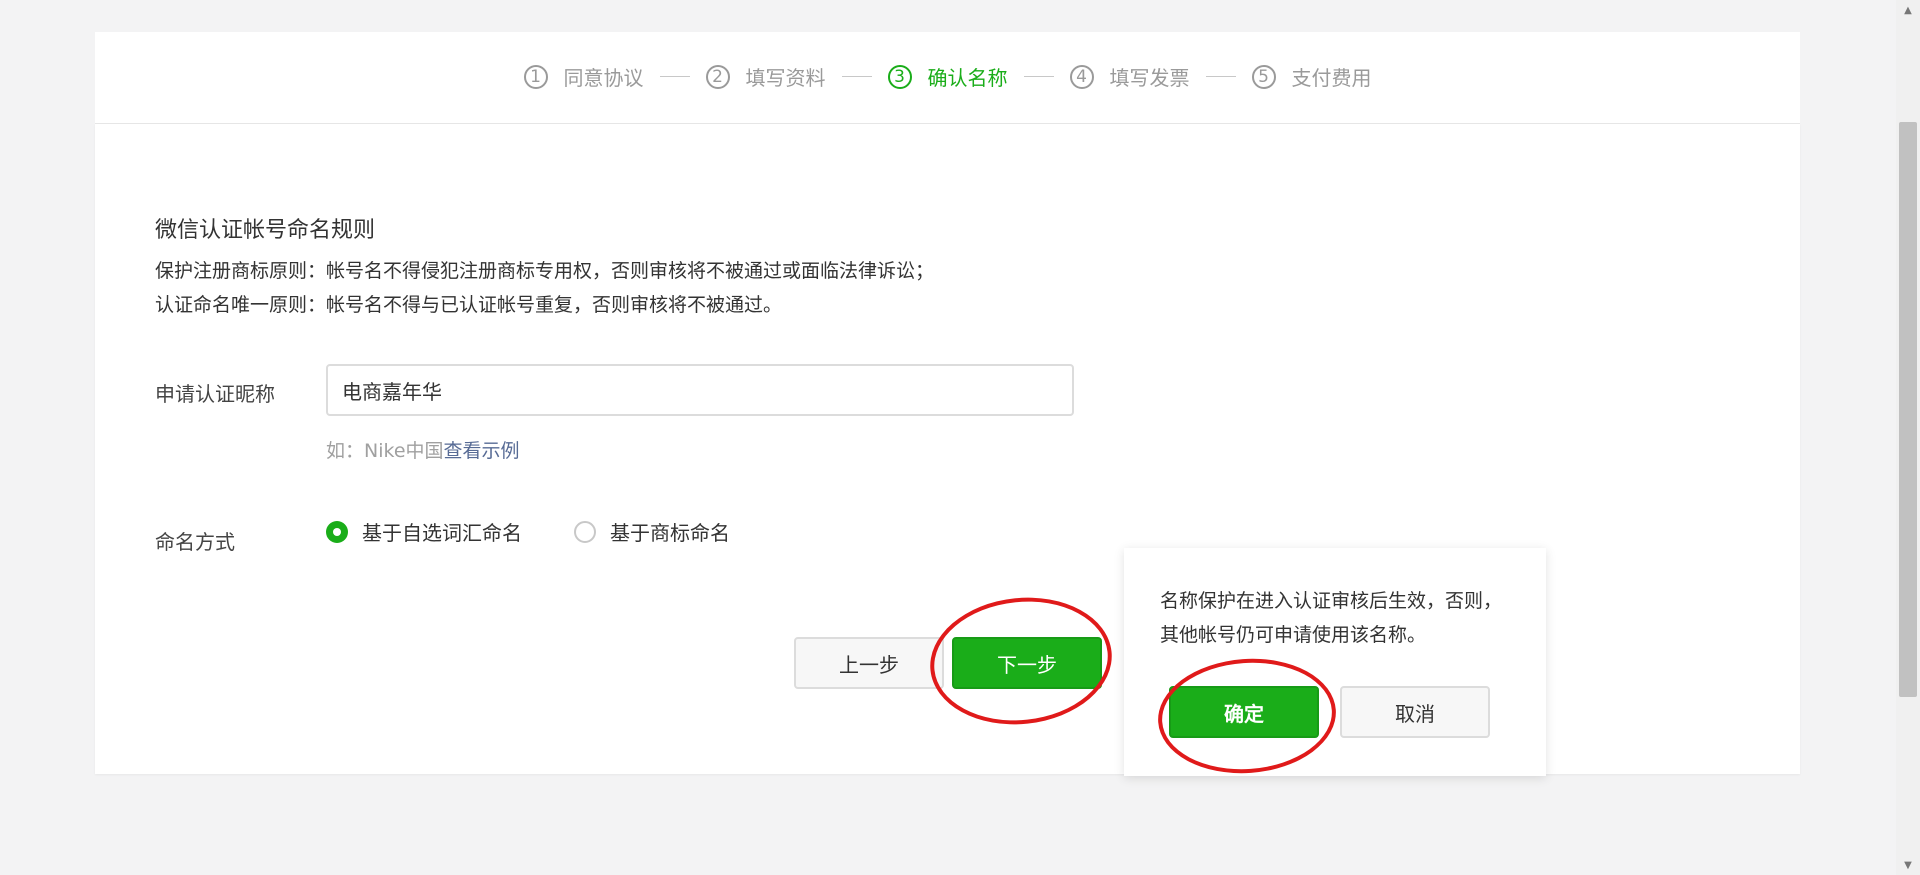 The image size is (1920, 875). I want to click on step-1: 1 同意协议, so click(583, 76).